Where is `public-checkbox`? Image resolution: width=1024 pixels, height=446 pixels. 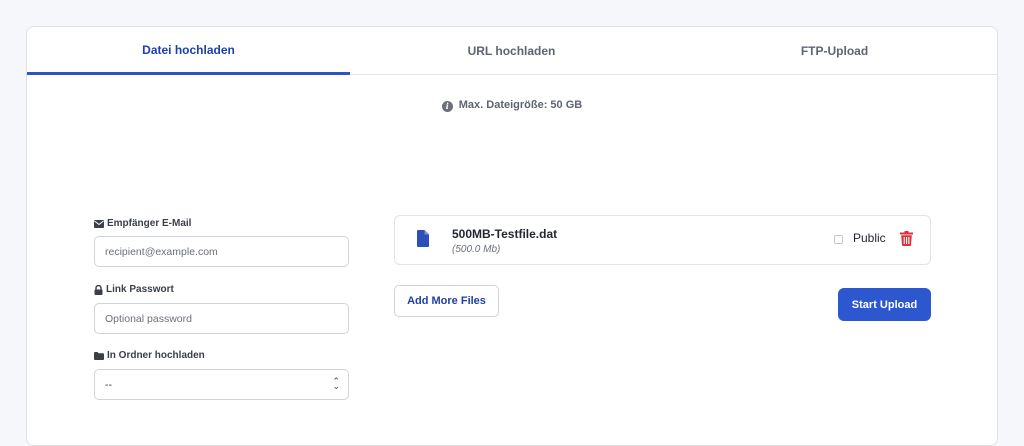
public-checkbox is located at coordinates (838, 239).